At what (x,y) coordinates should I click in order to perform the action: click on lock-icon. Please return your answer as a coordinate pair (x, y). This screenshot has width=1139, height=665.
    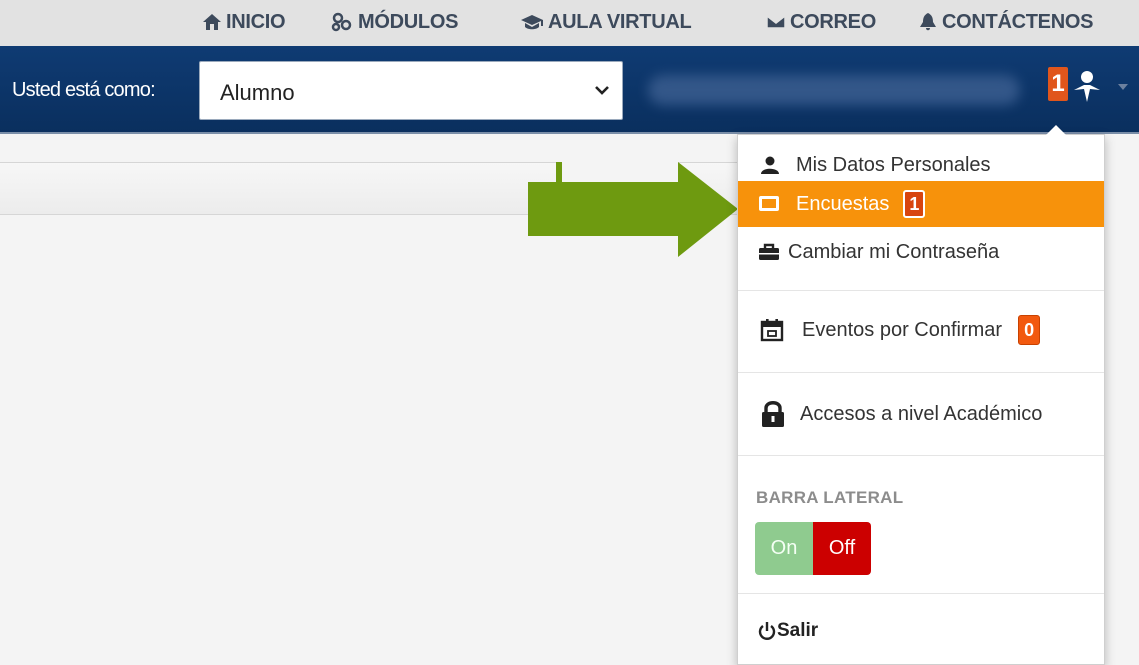
    Looking at the image, I should click on (773, 414).